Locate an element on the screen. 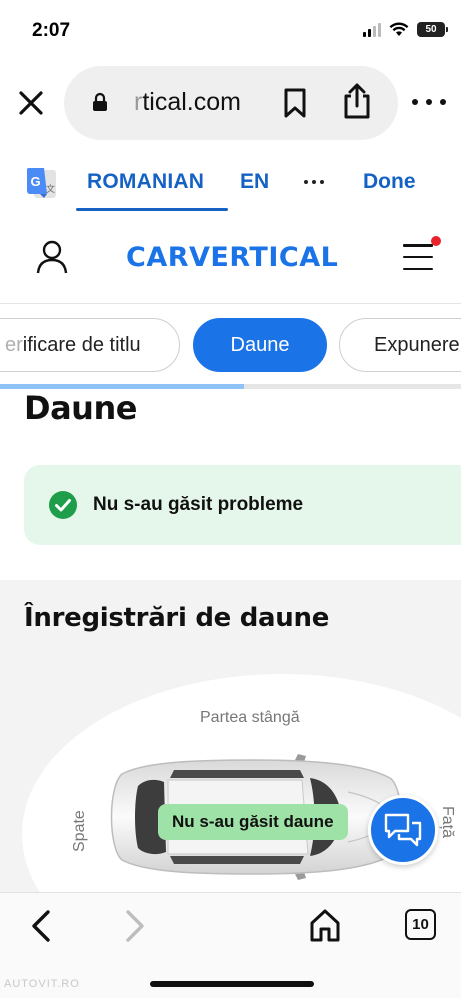 The image size is (461, 998). wifi-icon is located at coordinates (399, 29).